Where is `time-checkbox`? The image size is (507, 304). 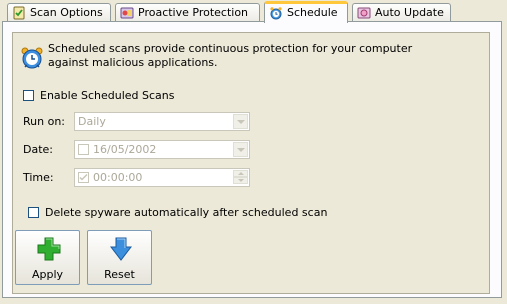 time-checkbox is located at coordinates (83, 177).